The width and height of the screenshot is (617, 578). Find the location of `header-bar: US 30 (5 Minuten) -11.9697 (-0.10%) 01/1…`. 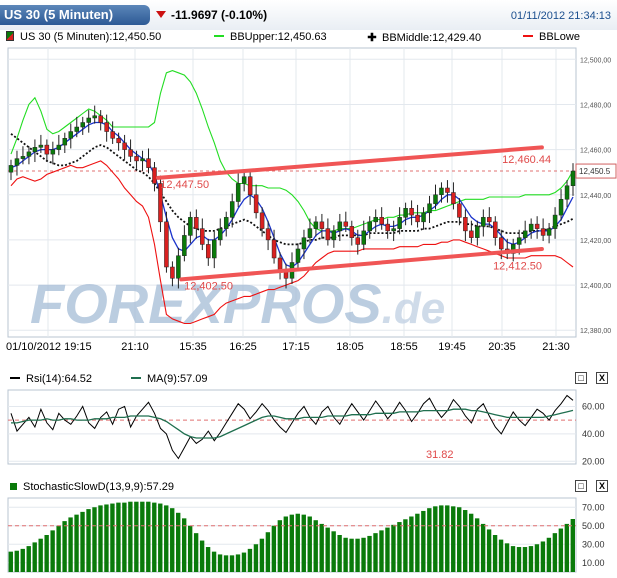

header-bar: US 30 (5 Minuten) -11.9697 (-0.10%) 01/1… is located at coordinates (308, 15).